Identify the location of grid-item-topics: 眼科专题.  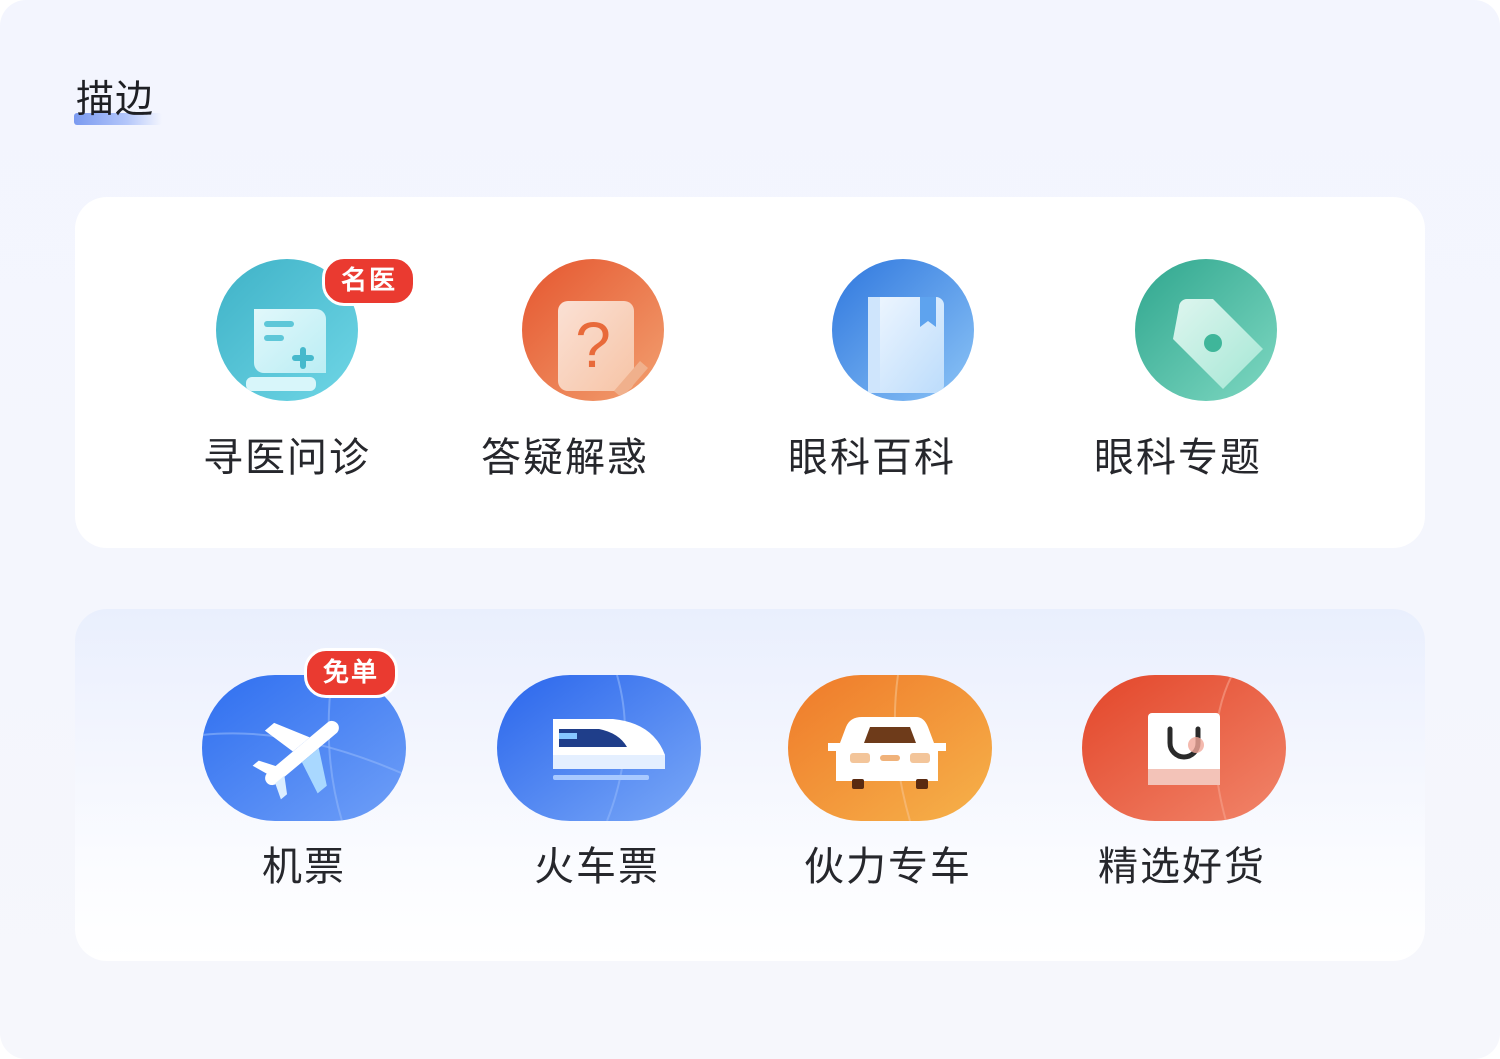
(1178, 372).